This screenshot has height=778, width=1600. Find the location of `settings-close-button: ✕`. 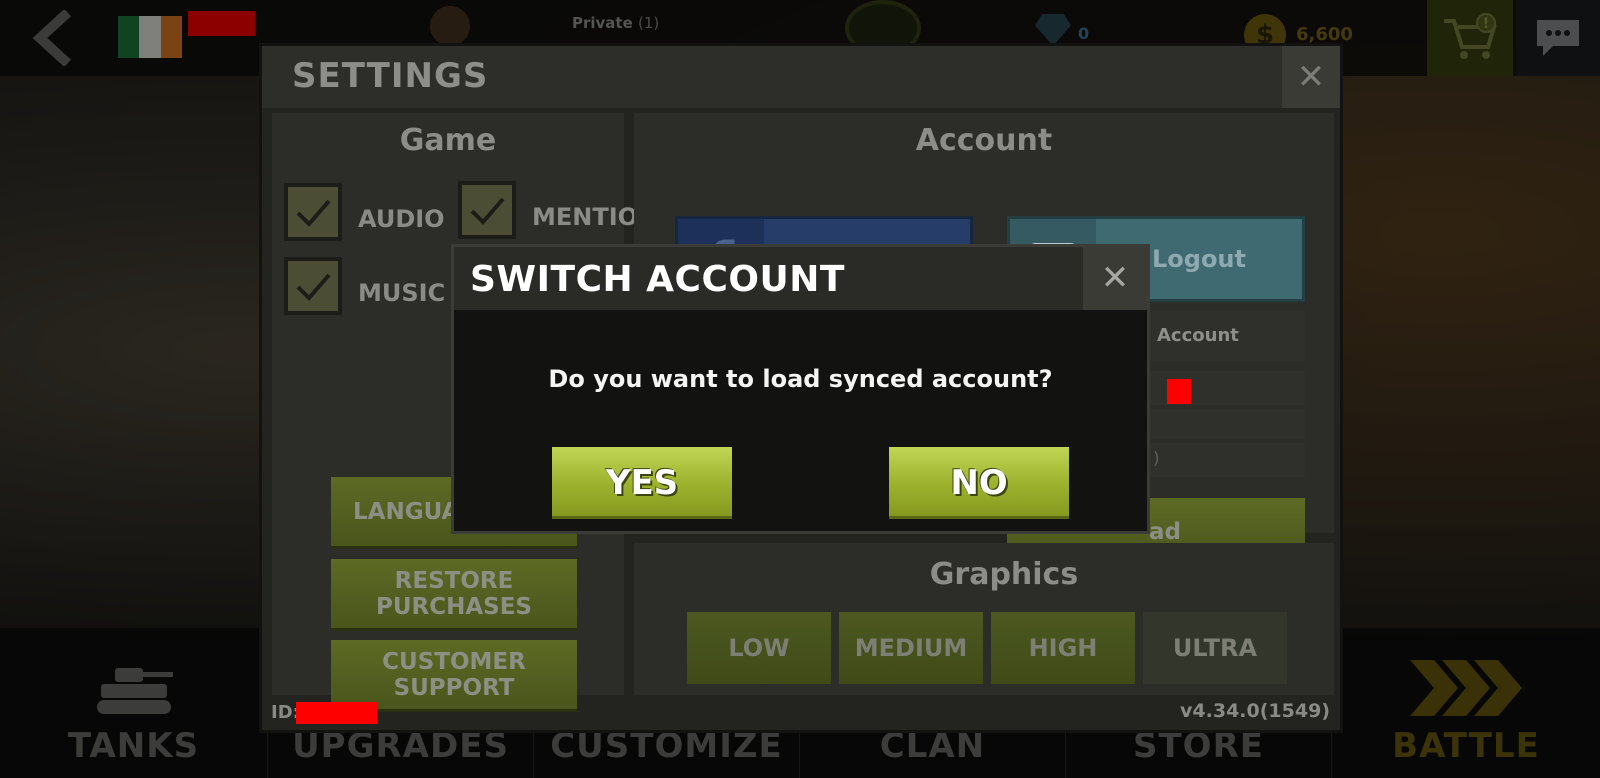

settings-close-button: ✕ is located at coordinates (1311, 77).